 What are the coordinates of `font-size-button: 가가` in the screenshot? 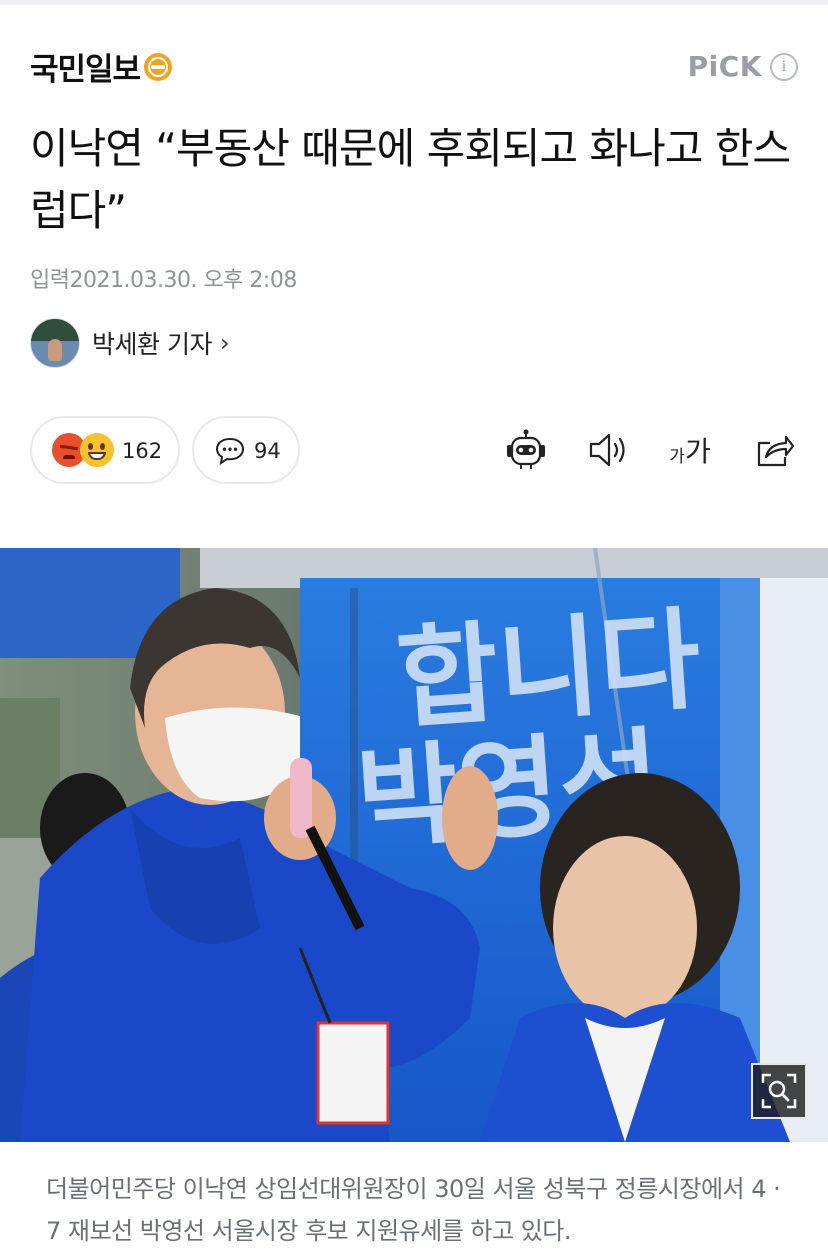 It's located at (690, 450).